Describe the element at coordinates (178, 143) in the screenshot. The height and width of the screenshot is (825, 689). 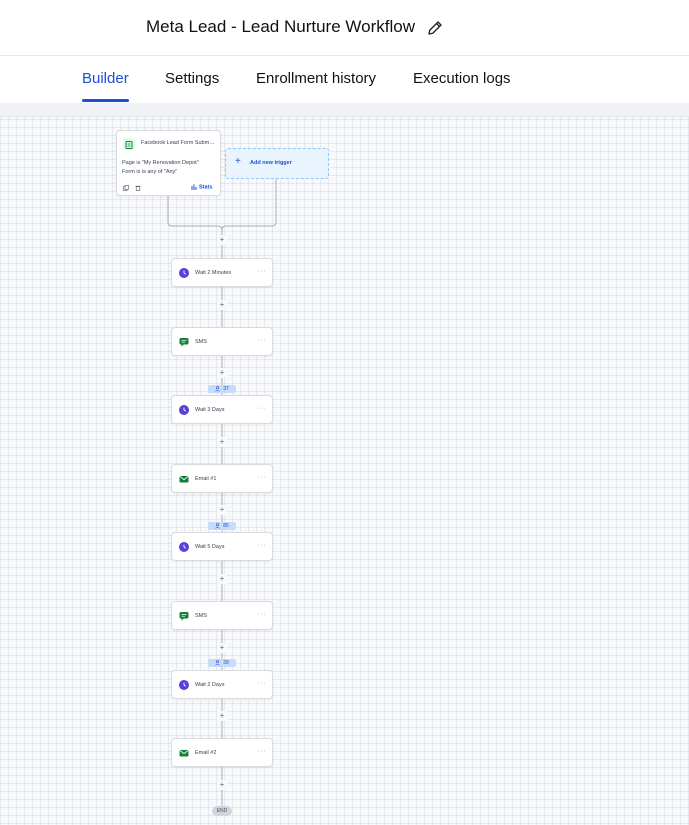
I see `trigger-title: Facebook Lead Form Submitted` at that location.